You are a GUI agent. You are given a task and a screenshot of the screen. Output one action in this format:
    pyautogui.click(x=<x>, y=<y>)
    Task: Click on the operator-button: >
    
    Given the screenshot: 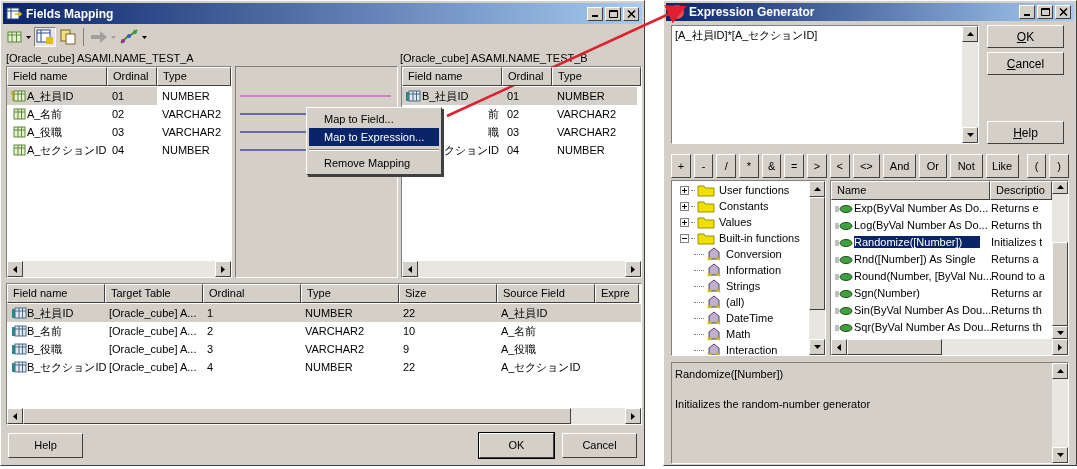 What is the action you would take?
    pyautogui.click(x=817, y=166)
    